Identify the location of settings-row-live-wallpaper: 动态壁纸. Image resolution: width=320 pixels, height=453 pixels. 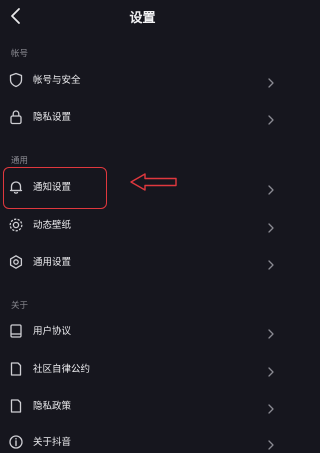
(142, 225).